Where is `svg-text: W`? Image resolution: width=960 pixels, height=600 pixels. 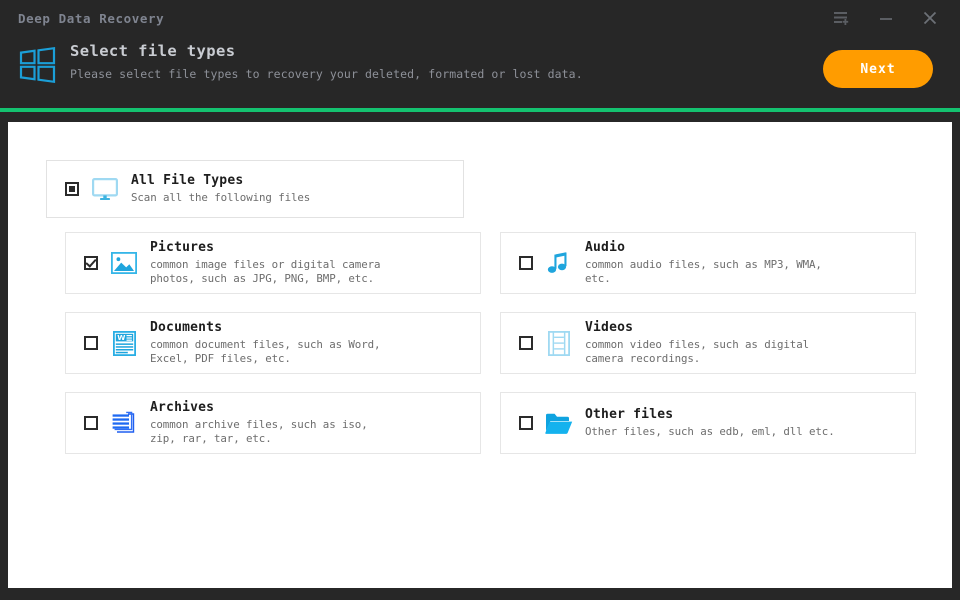 svg-text: W is located at coordinates (121, 337).